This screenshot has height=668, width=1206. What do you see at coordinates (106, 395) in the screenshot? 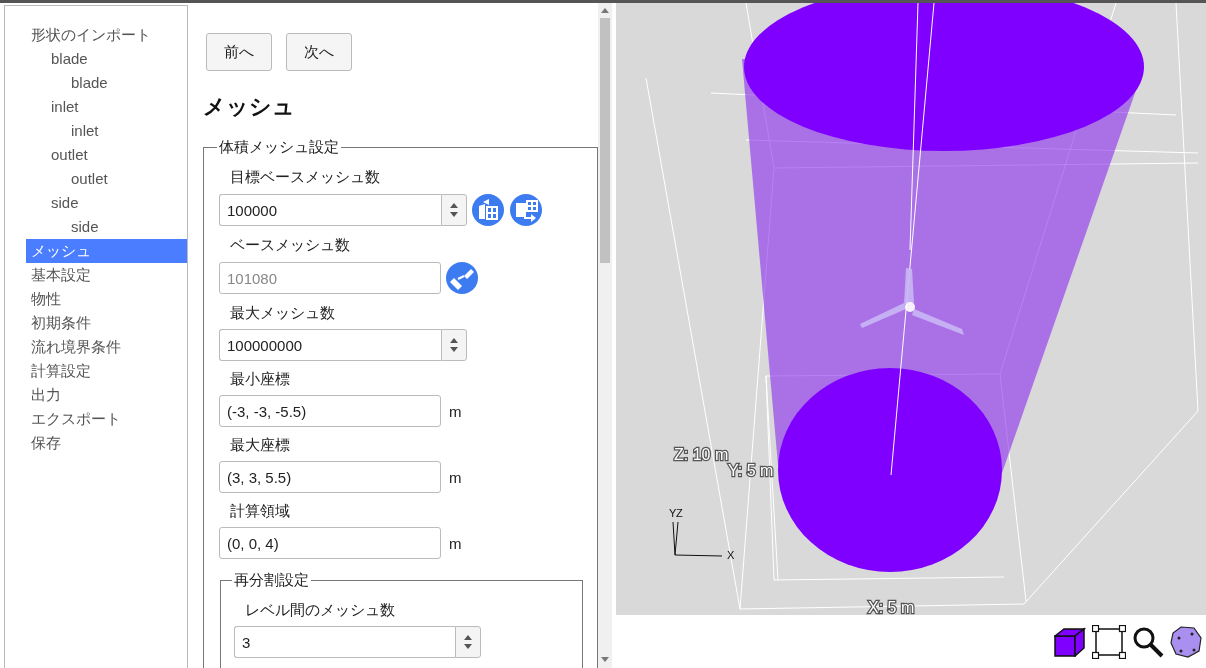
I see `sidebar-item: 出力` at bounding box center [106, 395].